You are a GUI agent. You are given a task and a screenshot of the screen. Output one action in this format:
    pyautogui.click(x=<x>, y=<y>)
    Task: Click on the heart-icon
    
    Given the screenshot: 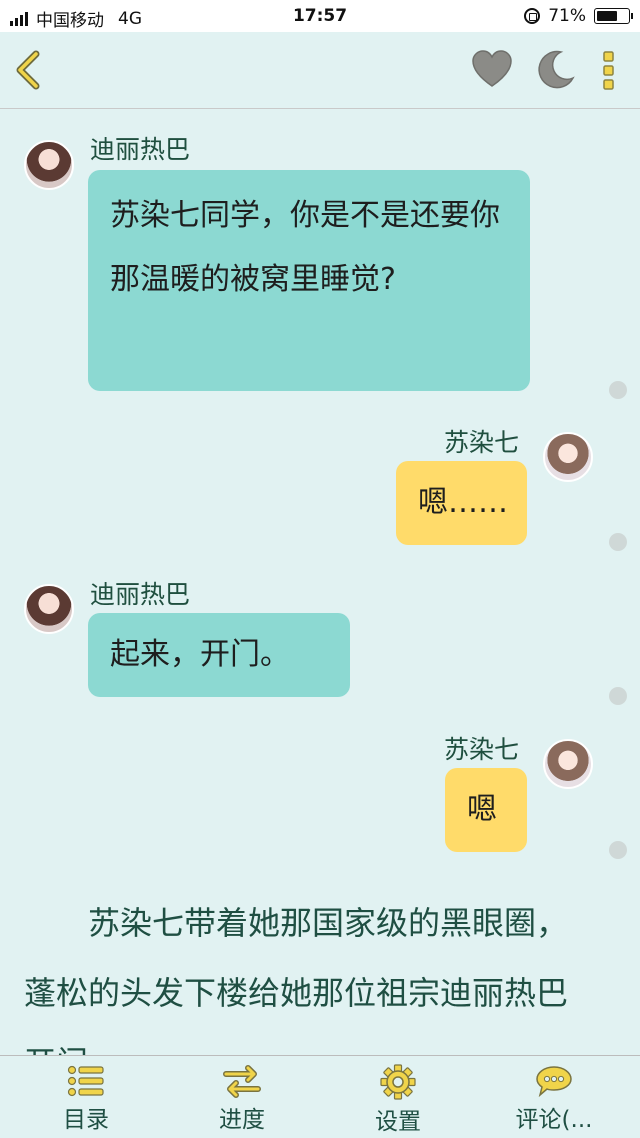 What is the action you would take?
    pyautogui.click(x=492, y=68)
    